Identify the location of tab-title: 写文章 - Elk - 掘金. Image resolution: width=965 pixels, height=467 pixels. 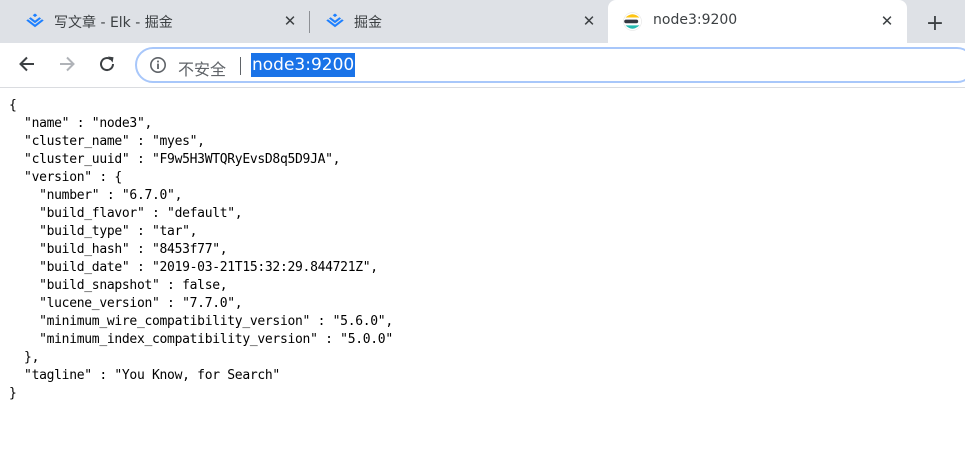
(113, 23).